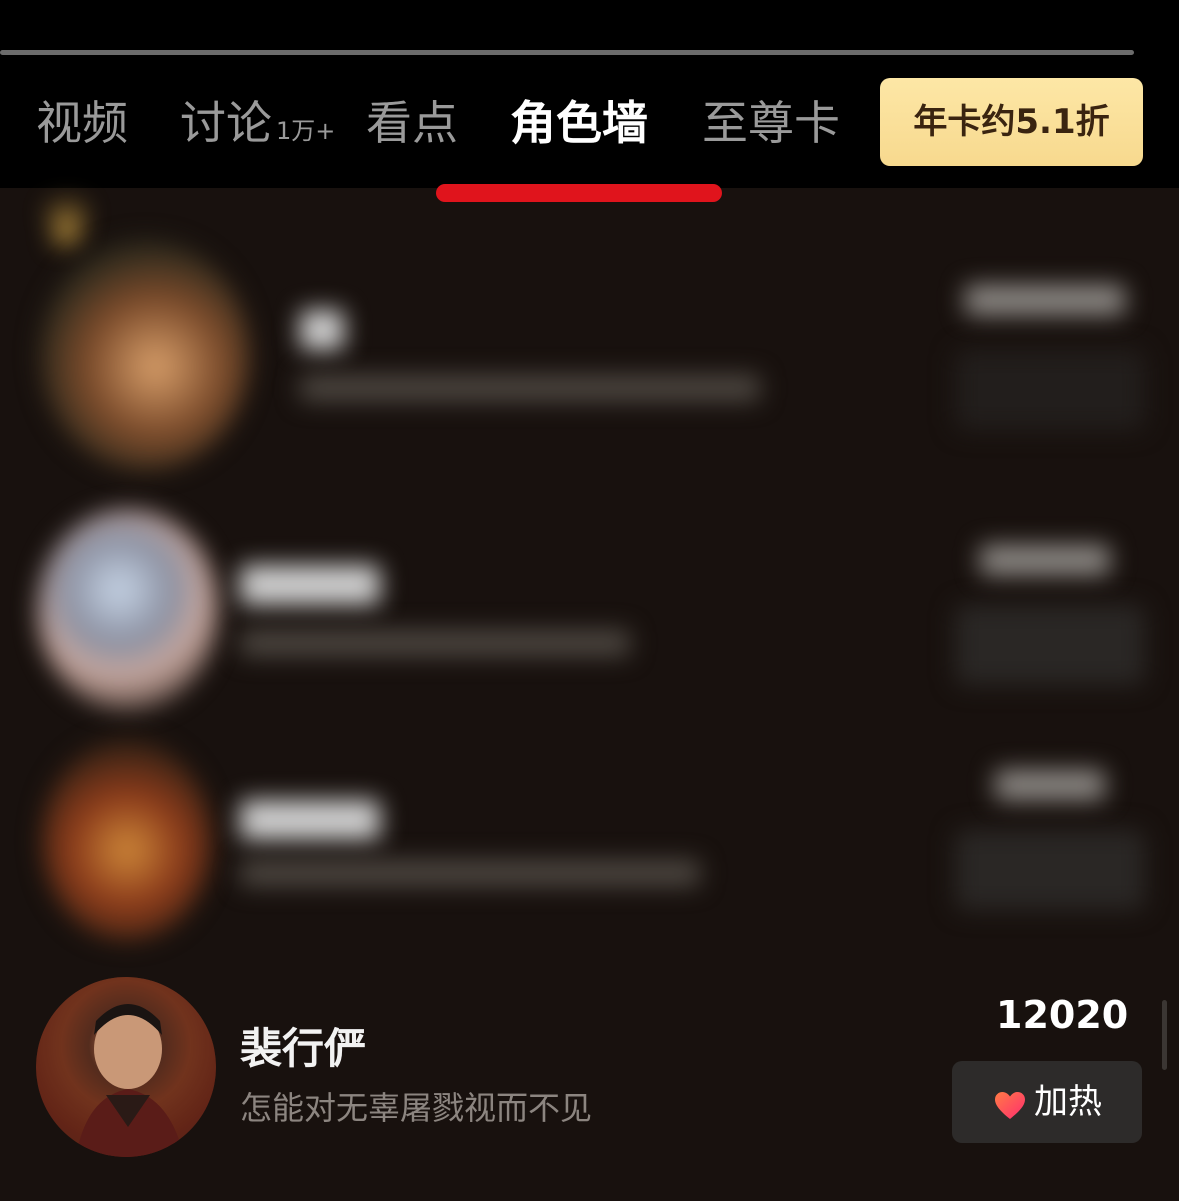 The image size is (1179, 1201). What do you see at coordinates (67, 225) in the screenshot?
I see `crown-icon: ♛` at bounding box center [67, 225].